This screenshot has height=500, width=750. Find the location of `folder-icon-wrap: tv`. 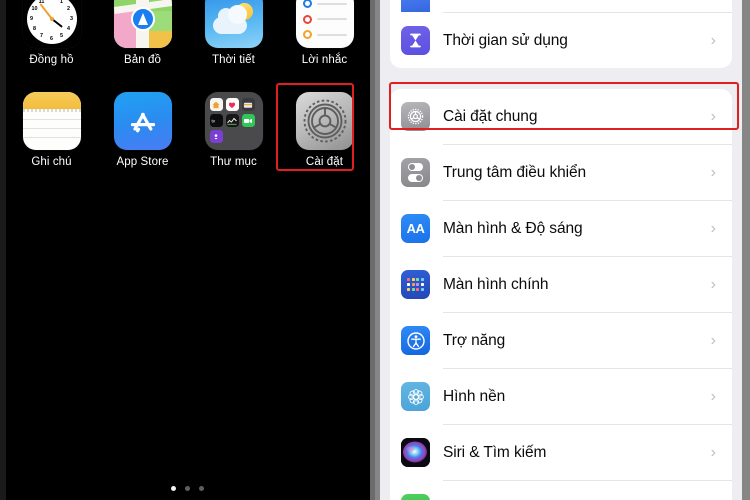

folder-icon-wrap: tv is located at coordinates (233, 121).